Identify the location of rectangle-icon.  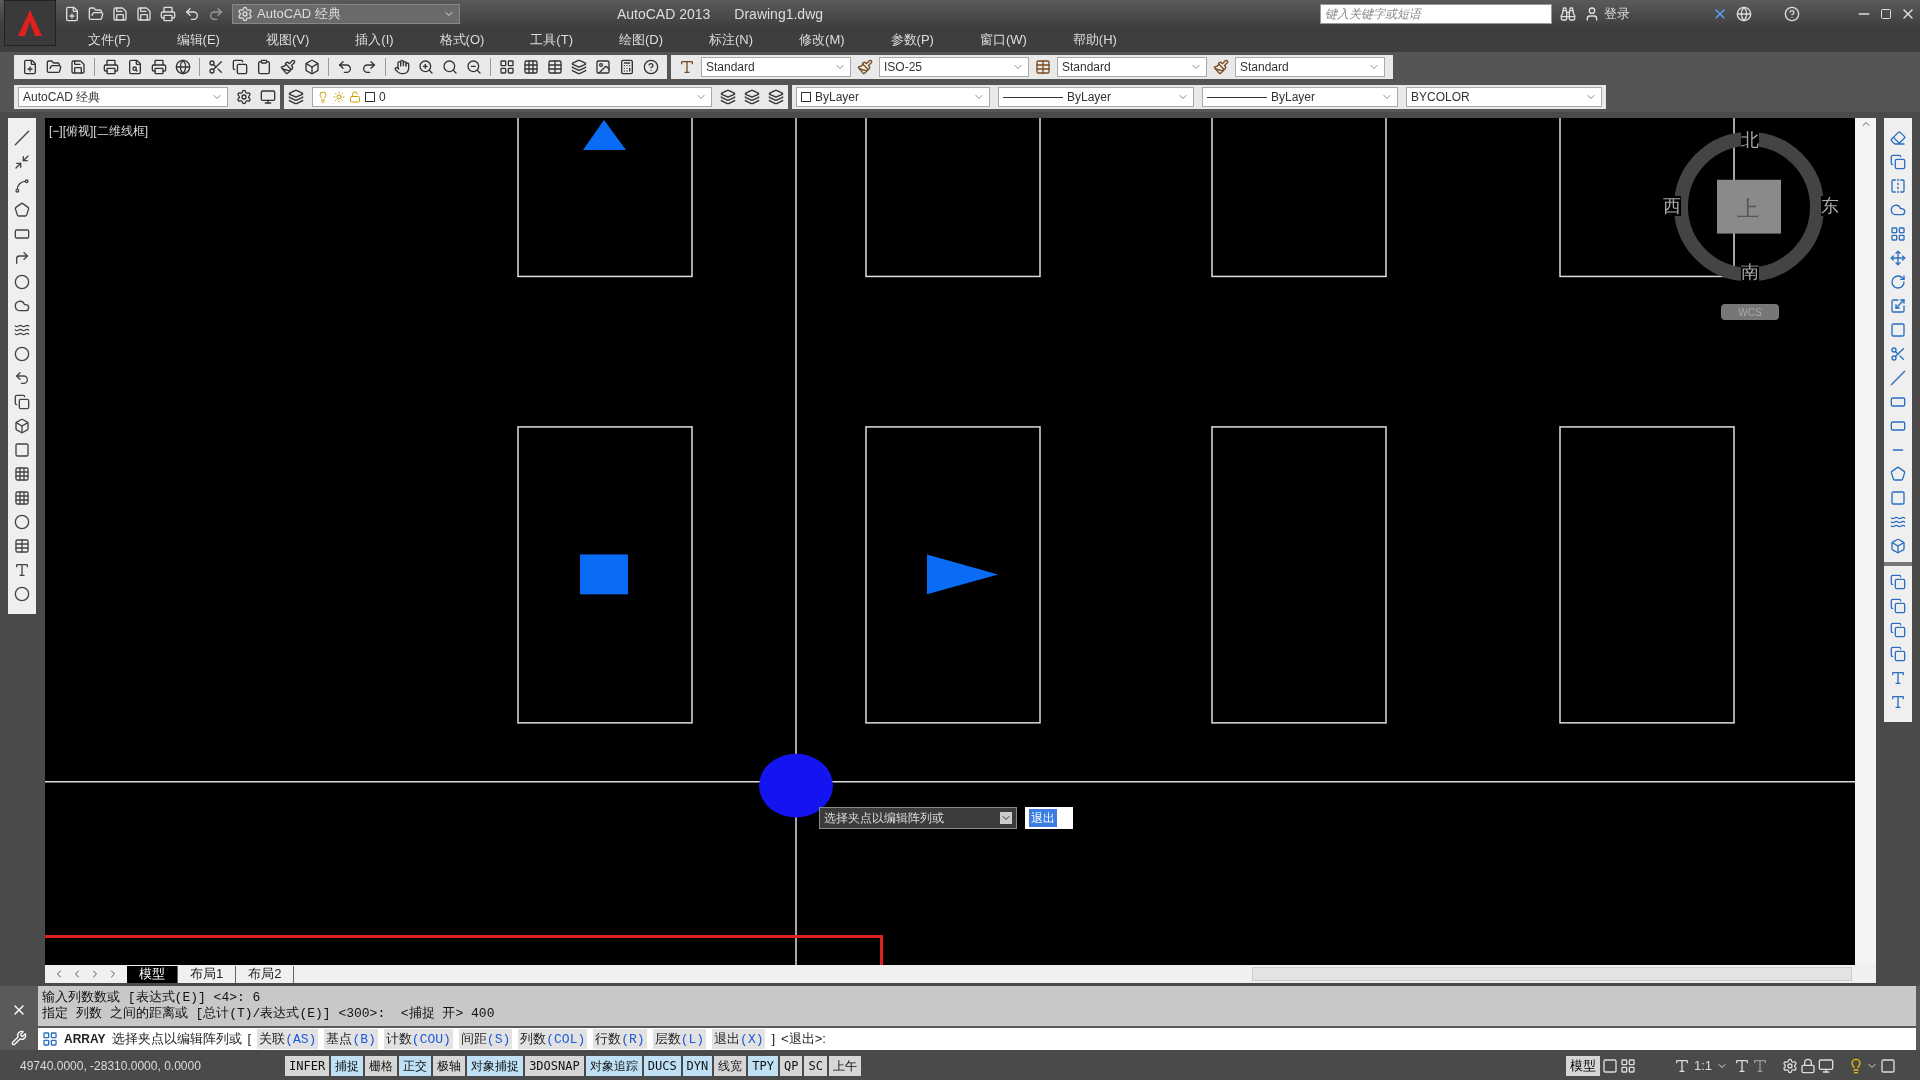
(22, 234).